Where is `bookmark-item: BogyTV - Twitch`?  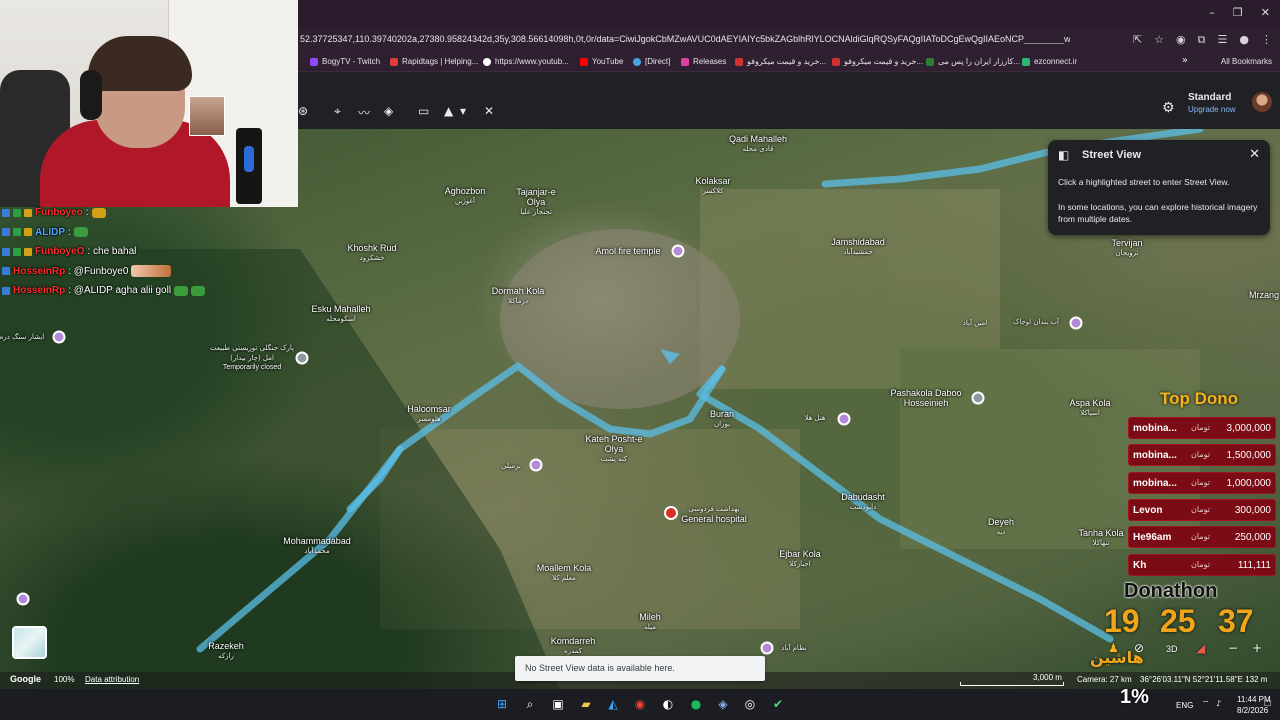 bookmark-item: BogyTV - Twitch is located at coordinates (345, 61).